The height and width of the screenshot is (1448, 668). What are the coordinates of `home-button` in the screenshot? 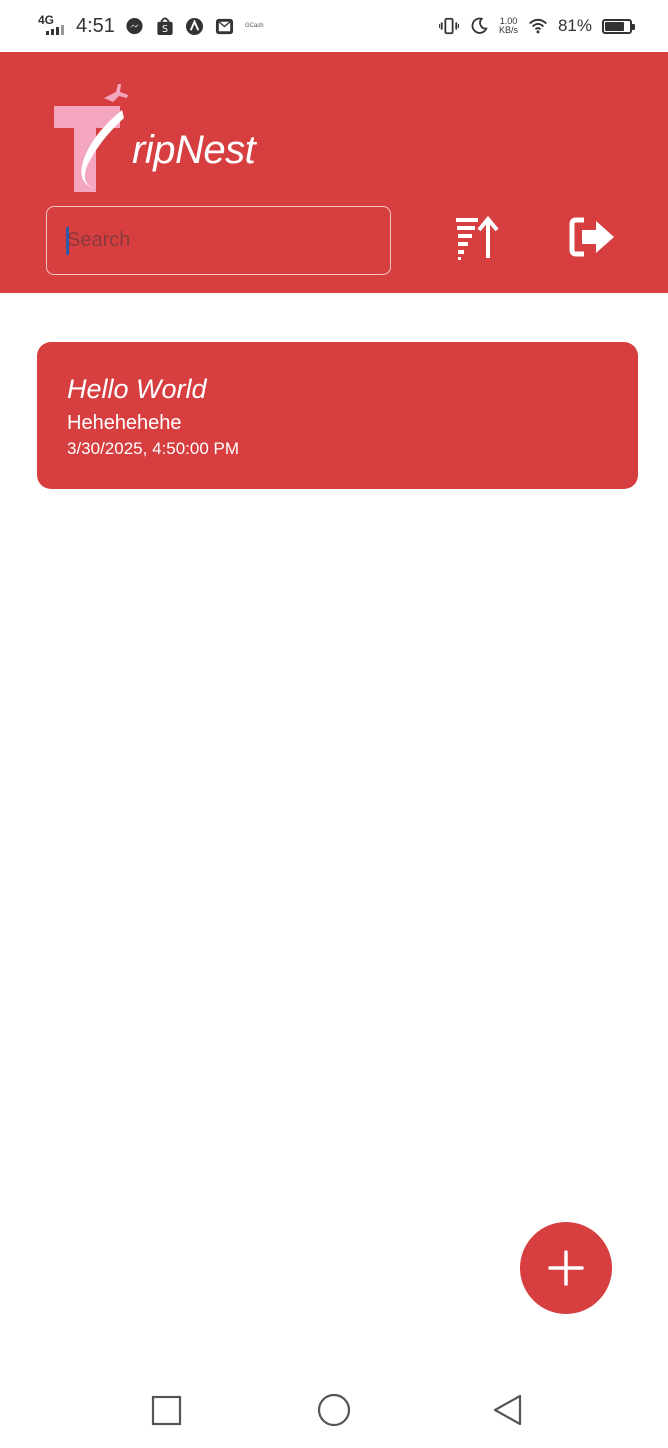 It's located at (333, 1411).